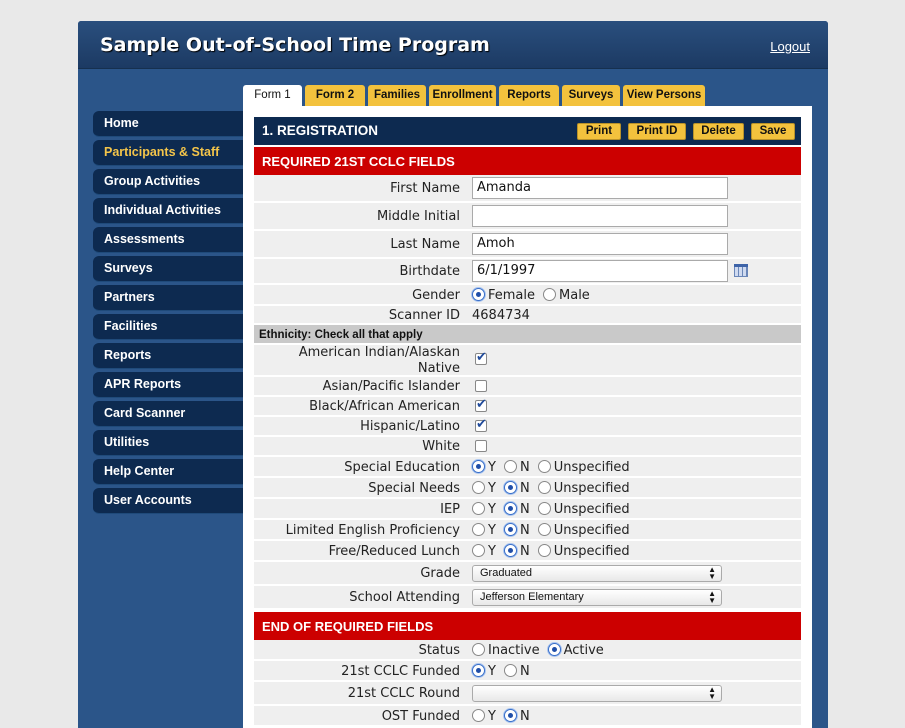 The height and width of the screenshot is (728, 905). What do you see at coordinates (404, 597) in the screenshot?
I see `school-label: School Attending` at bounding box center [404, 597].